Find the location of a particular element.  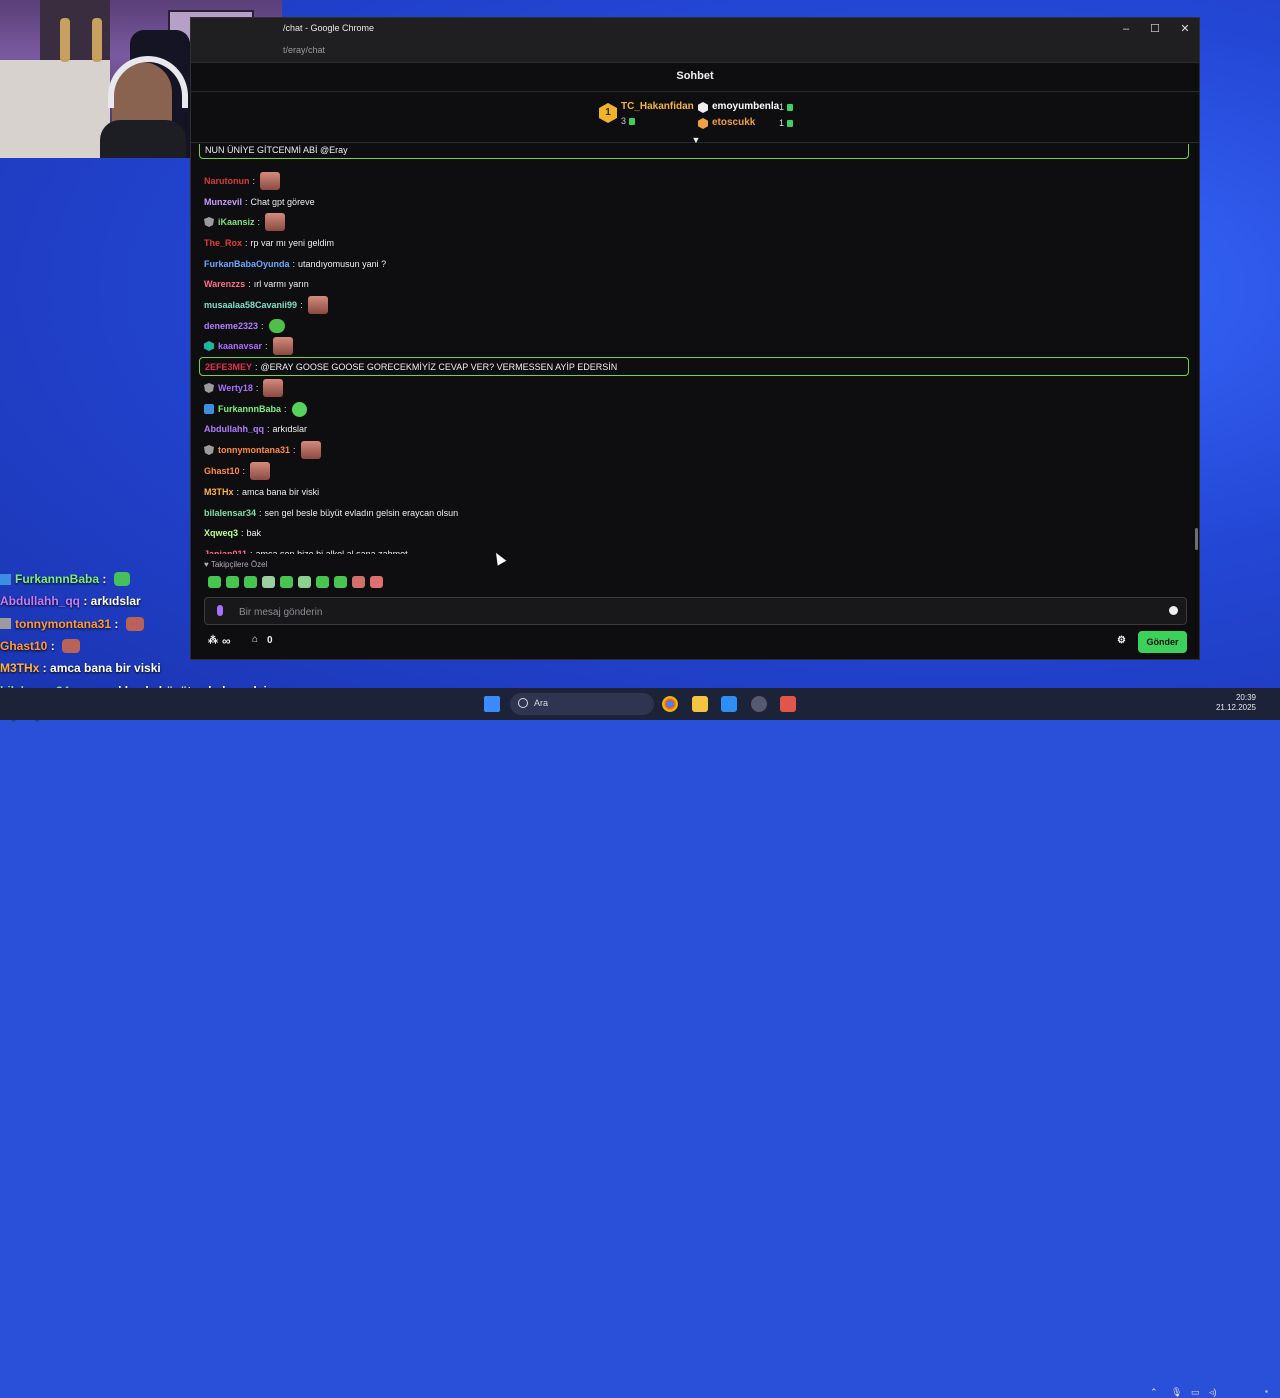

notification-icon: ▪ is located at coordinates (1266, 1391).